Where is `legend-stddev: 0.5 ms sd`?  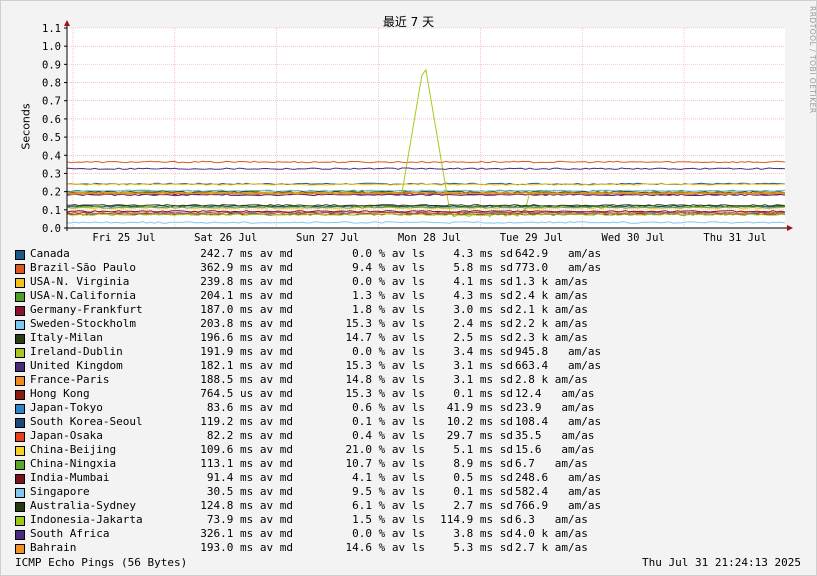
legend-stddev: 0.5 ms sd is located at coordinates (483, 477).